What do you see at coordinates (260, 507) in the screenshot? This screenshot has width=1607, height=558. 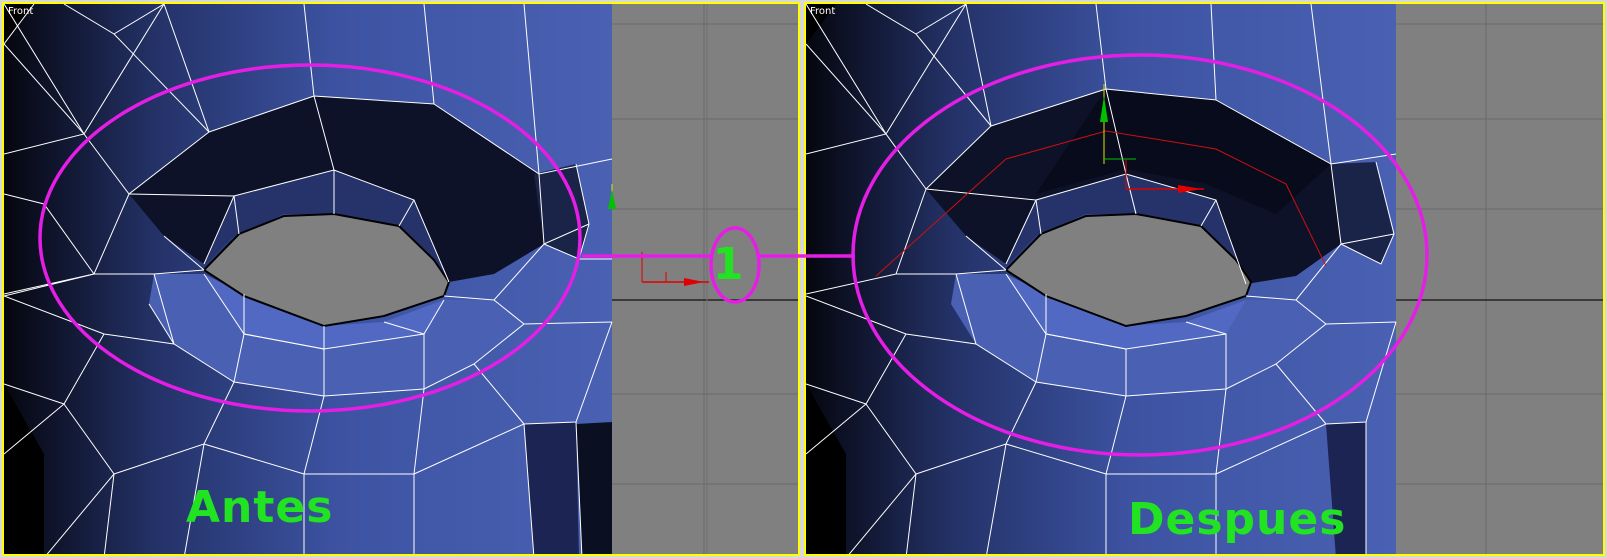 I see `caption-before: Antes` at bounding box center [260, 507].